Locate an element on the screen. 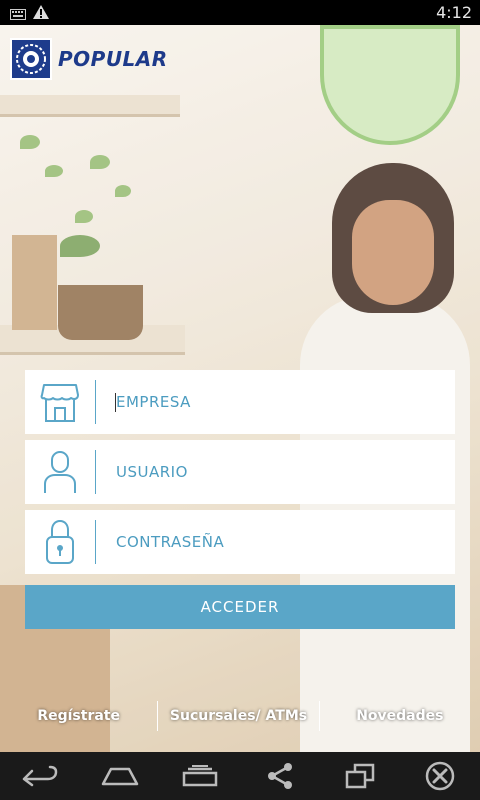 This screenshot has height=800, width=480. recent-apps-icon is located at coordinates (200, 776).